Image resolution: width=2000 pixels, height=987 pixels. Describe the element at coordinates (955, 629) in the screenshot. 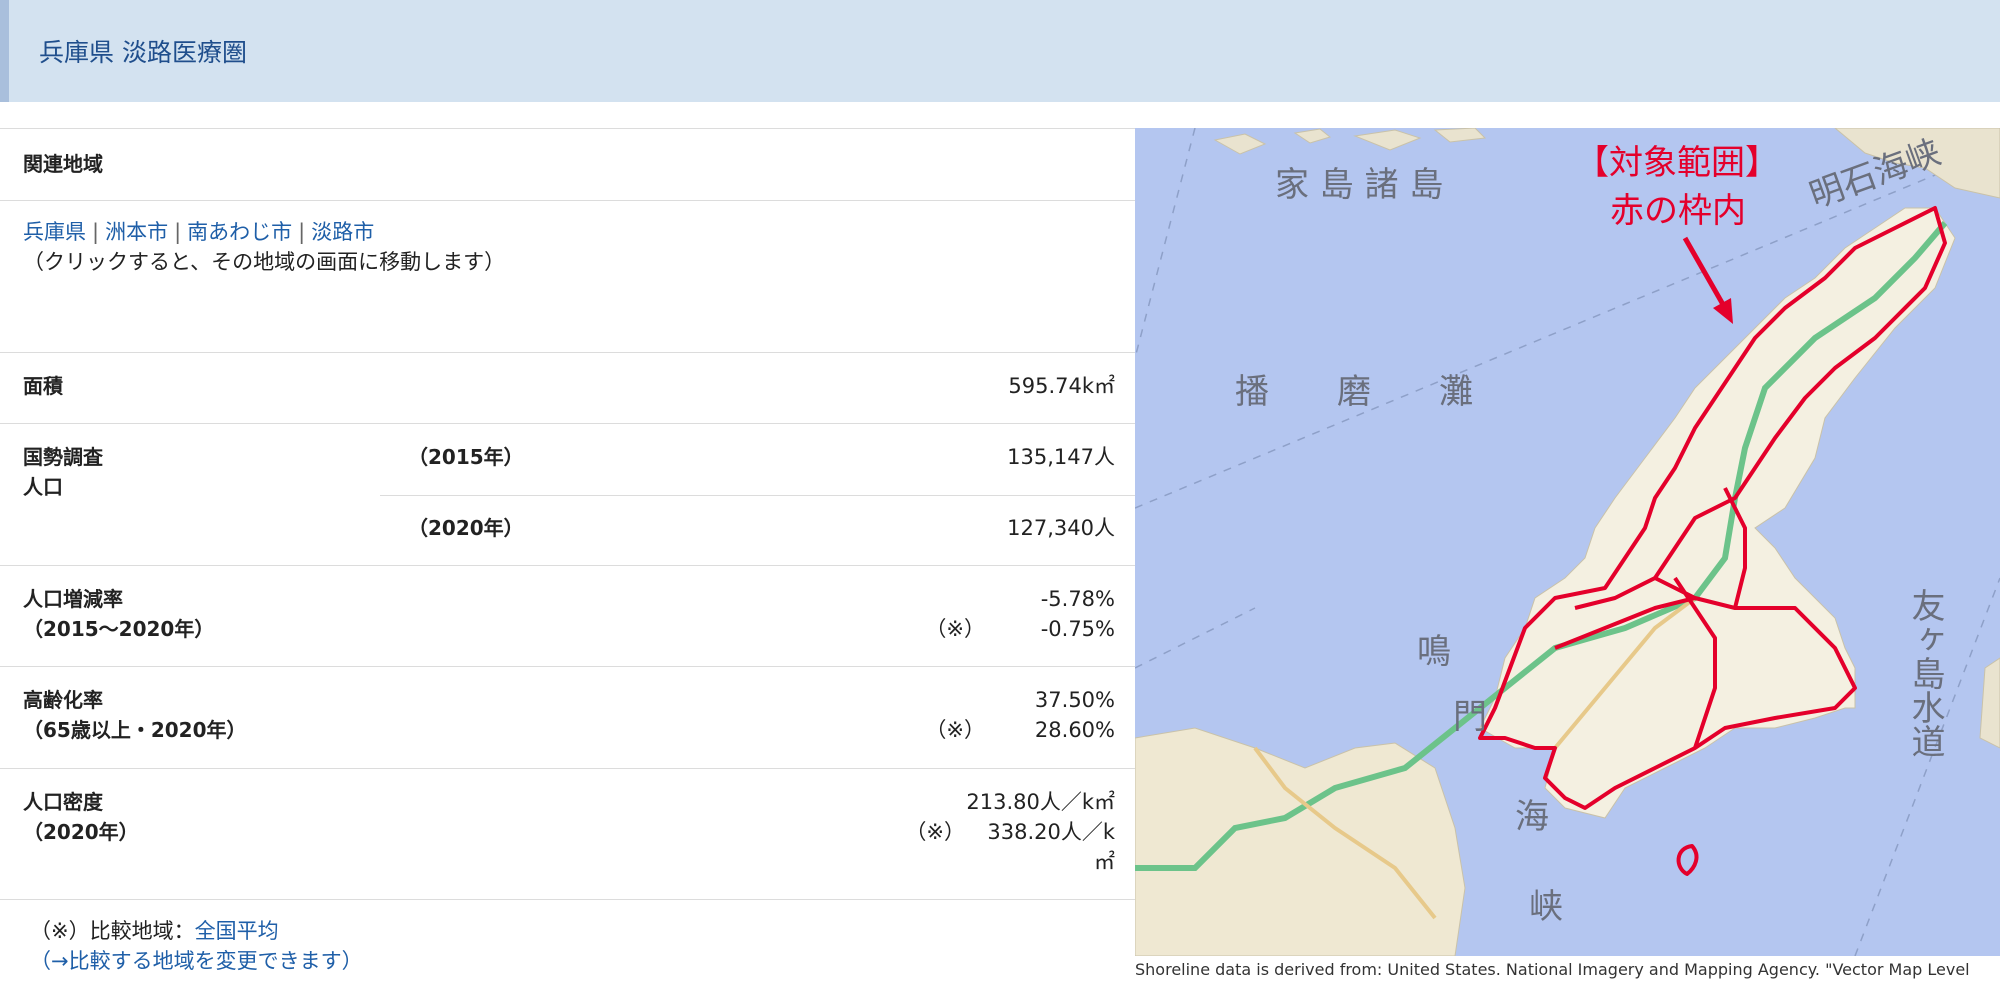

I see `growth-compare-mark: （※）` at that location.